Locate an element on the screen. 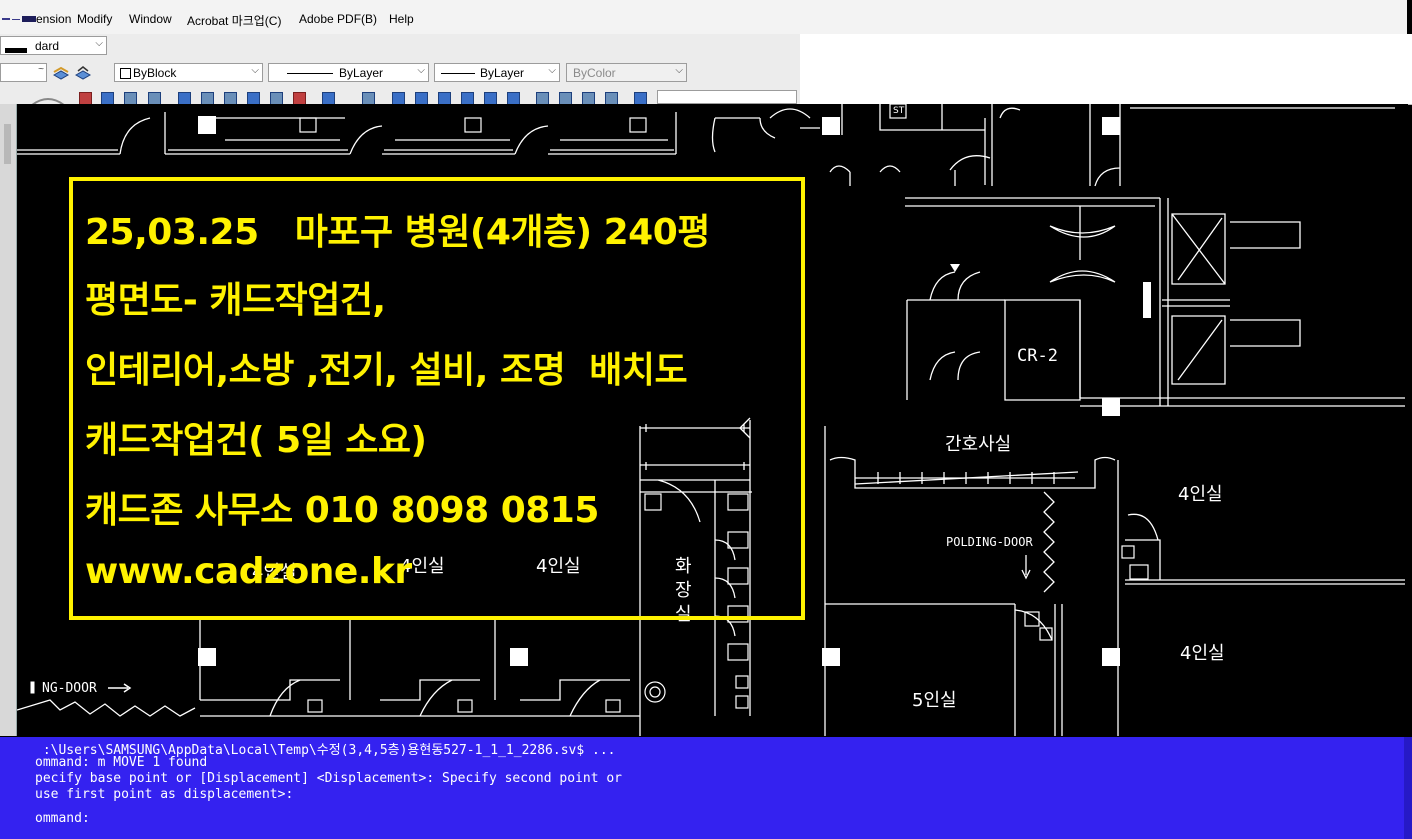 This screenshot has height=839, width=1412. menu-item-adobe-pdf: Adobe PDF(B) is located at coordinates (338, 19).